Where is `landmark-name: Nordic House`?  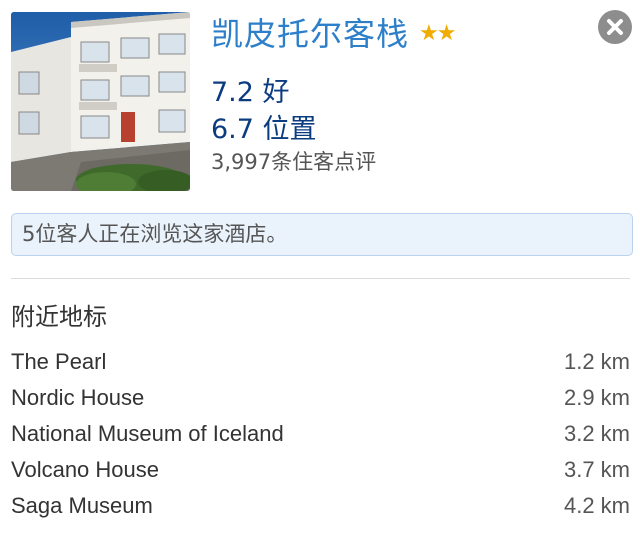 landmark-name: Nordic House is located at coordinates (78, 397).